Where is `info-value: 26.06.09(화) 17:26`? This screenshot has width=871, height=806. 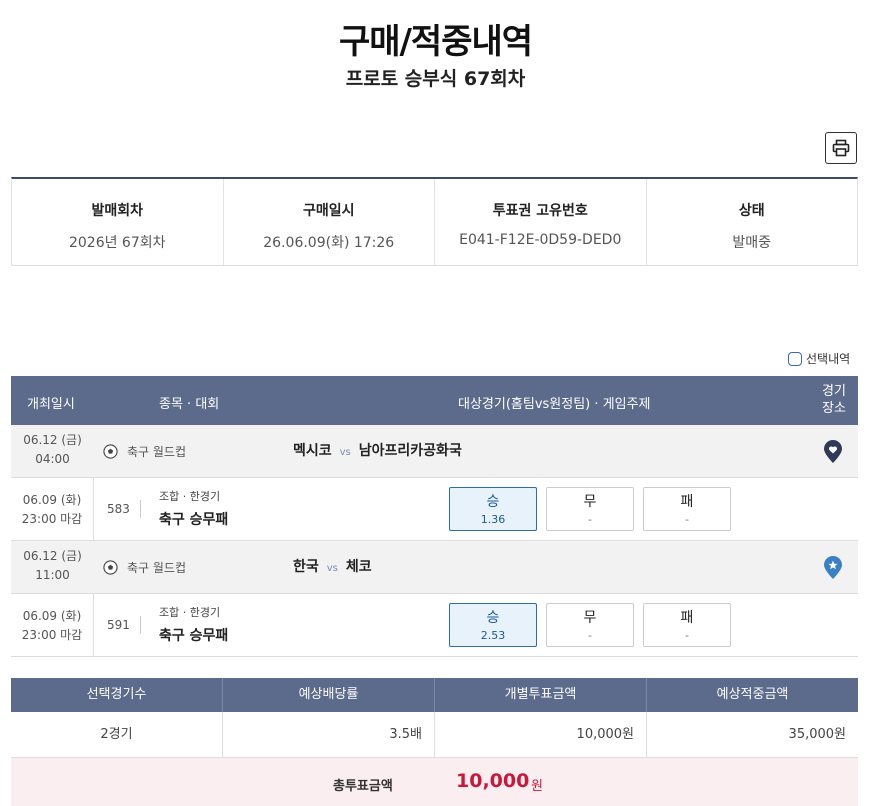 info-value: 26.06.09(화) 17:26 is located at coordinates (329, 243).